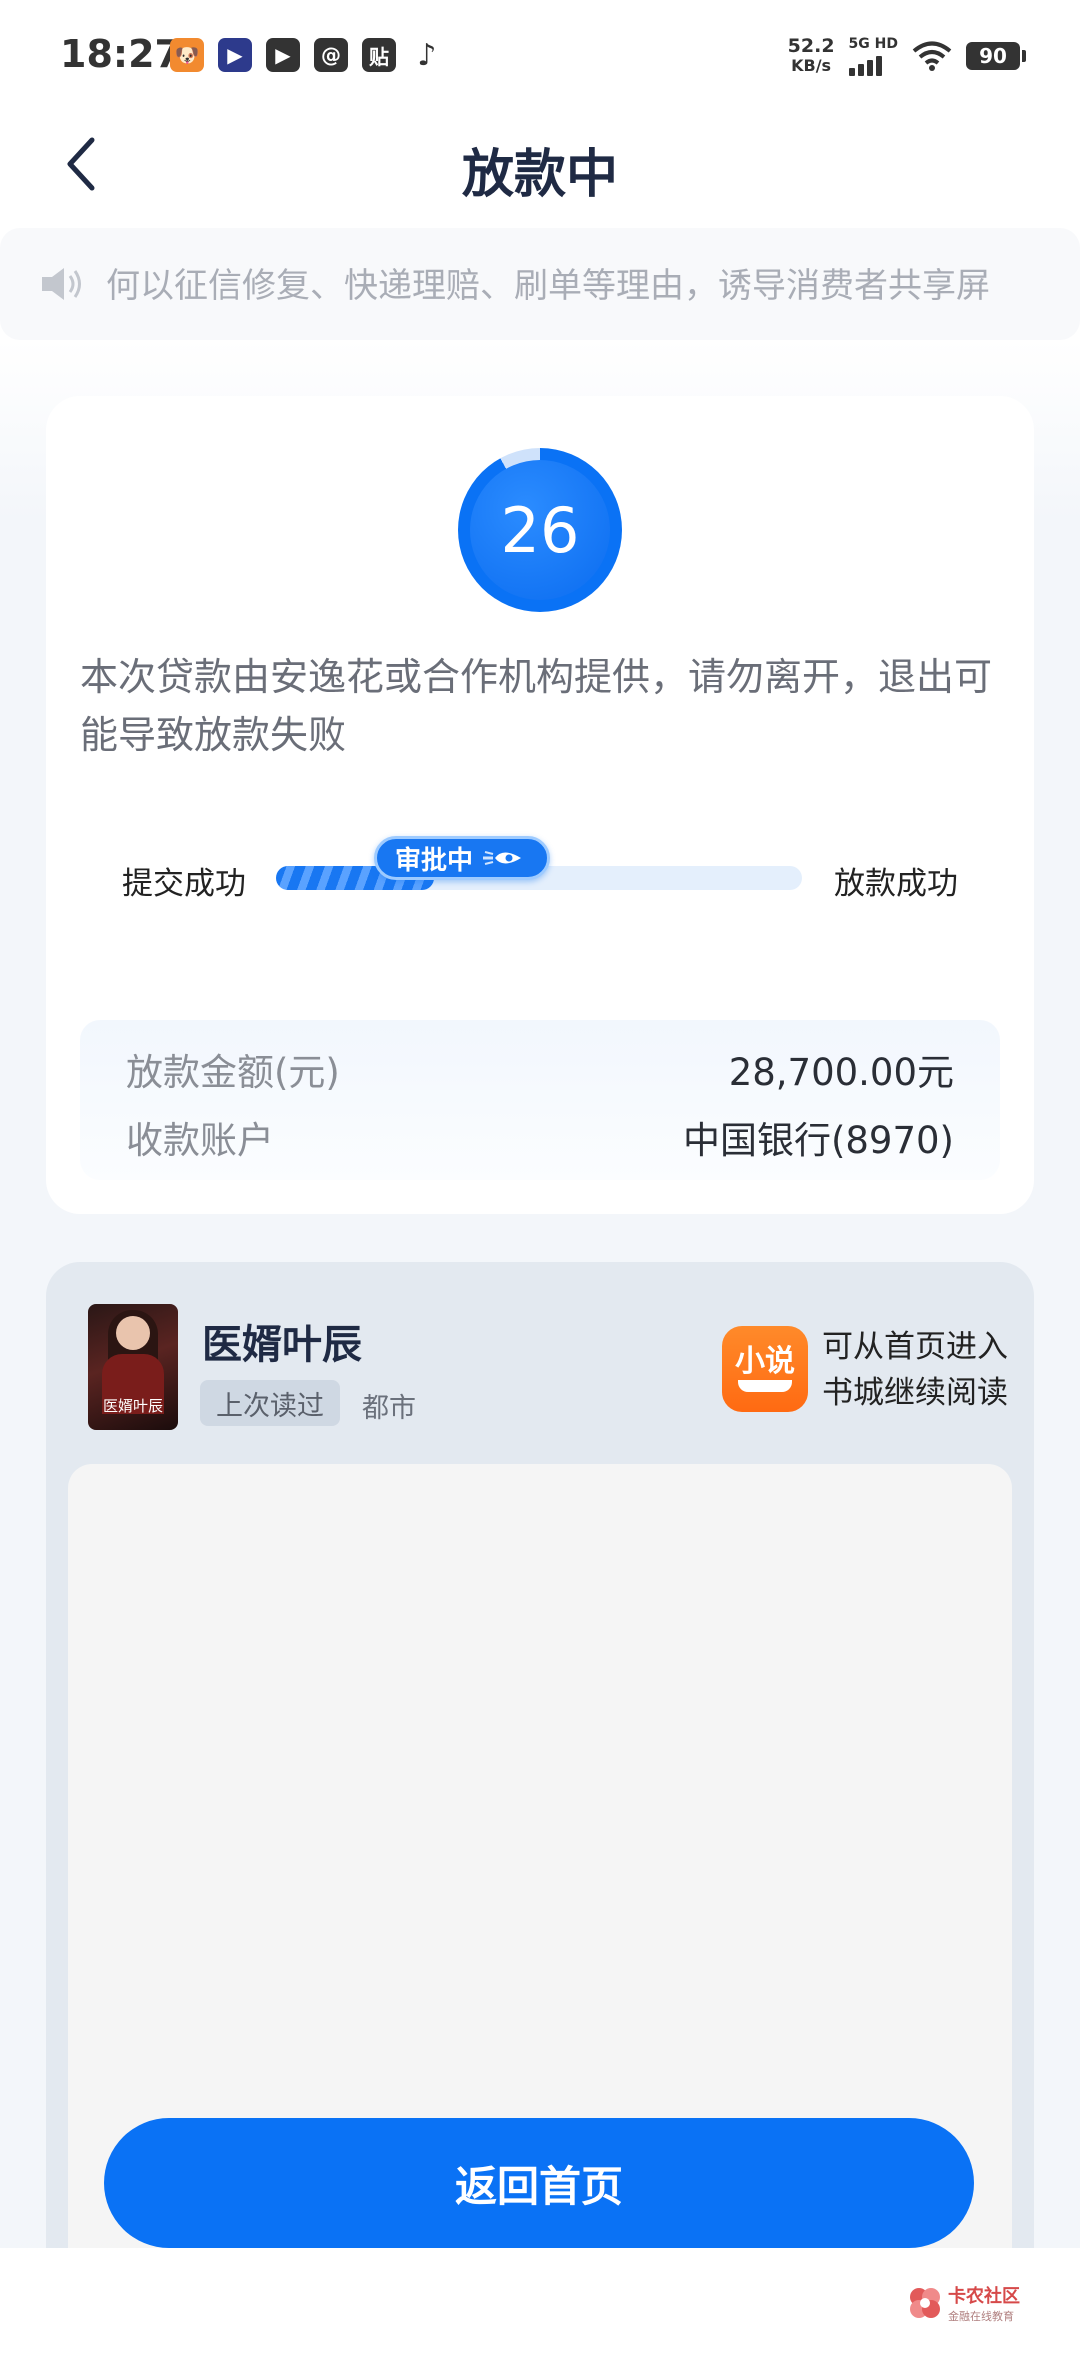  I want to click on header: 放款中, so click(540, 164).